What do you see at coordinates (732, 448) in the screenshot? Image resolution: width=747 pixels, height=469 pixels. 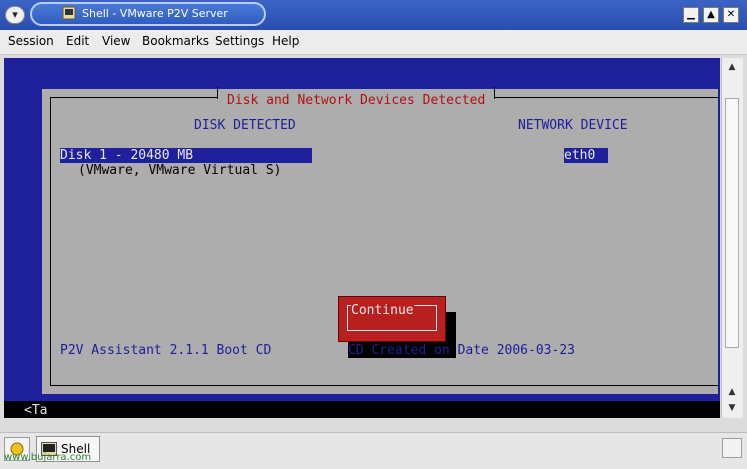 I see `system-tray-icon` at bounding box center [732, 448].